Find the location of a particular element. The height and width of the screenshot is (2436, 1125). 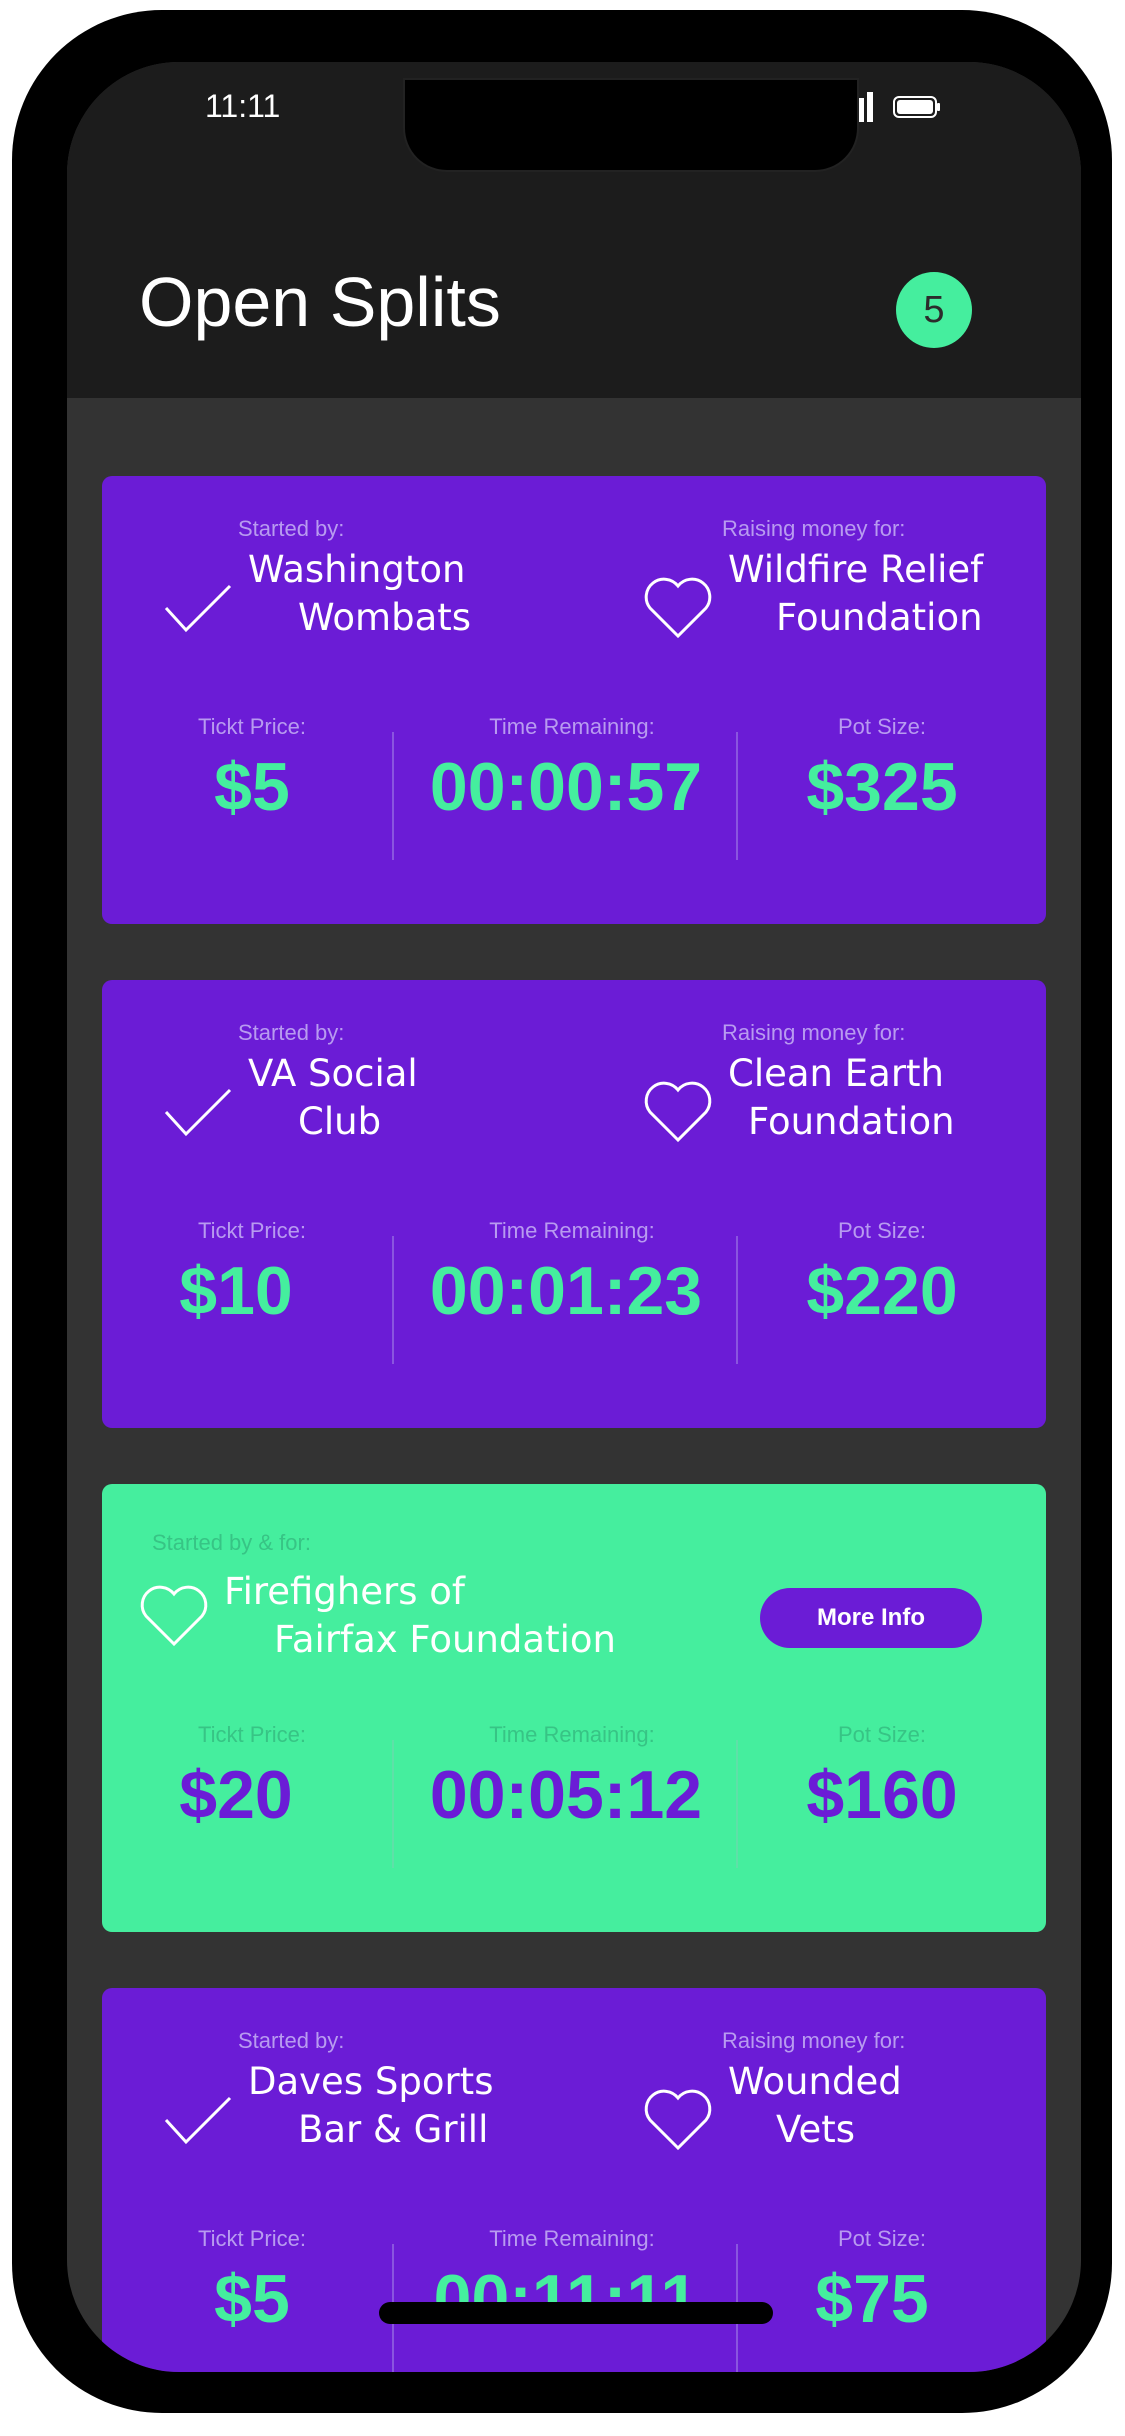

organization-name: Firefighers of Fairfax Foundation is located at coordinates (420, 1615).